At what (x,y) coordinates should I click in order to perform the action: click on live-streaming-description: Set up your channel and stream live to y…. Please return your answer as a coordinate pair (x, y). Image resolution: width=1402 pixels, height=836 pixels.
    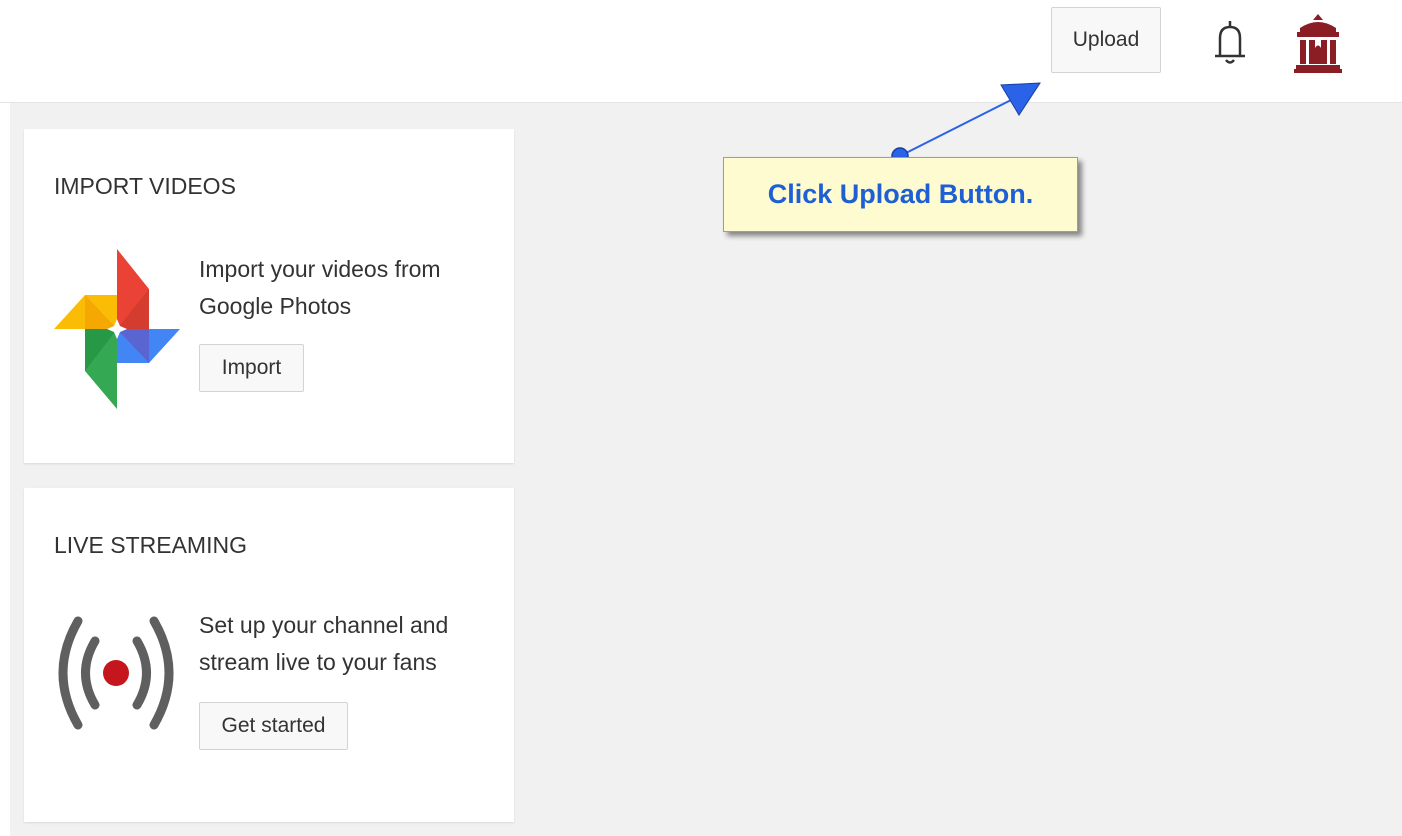
    Looking at the image, I should click on (349, 644).